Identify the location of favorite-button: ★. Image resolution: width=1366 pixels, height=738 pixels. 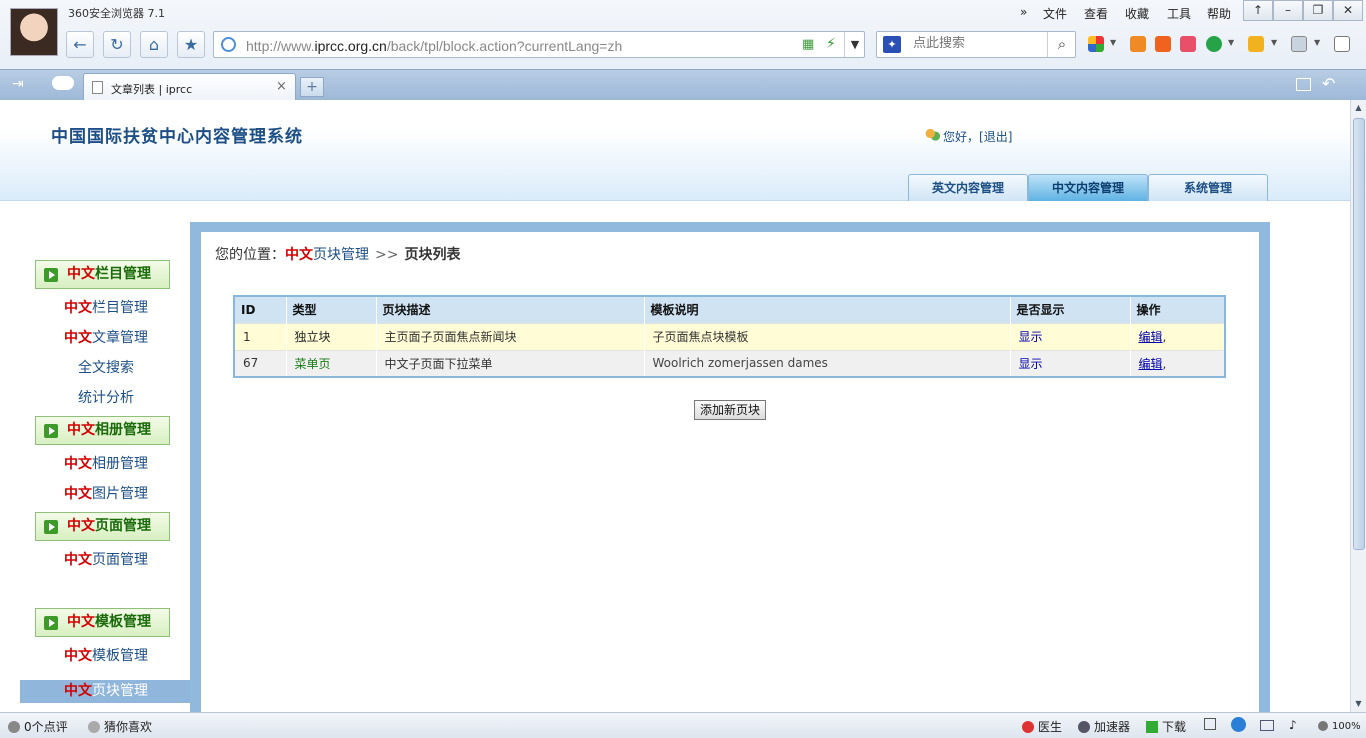
(191, 44).